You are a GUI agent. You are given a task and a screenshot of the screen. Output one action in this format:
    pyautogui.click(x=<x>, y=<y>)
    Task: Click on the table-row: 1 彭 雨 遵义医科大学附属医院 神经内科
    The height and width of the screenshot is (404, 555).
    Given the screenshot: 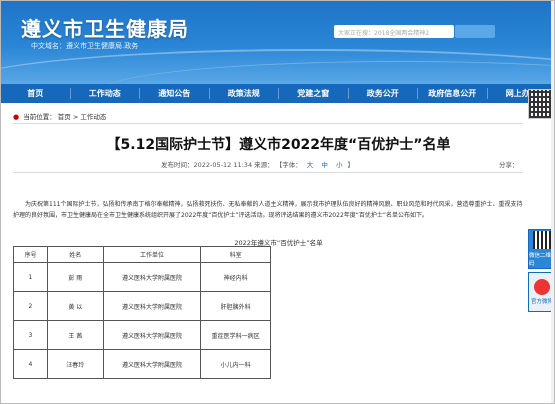 What is the action you would take?
    pyautogui.click(x=142, y=277)
    